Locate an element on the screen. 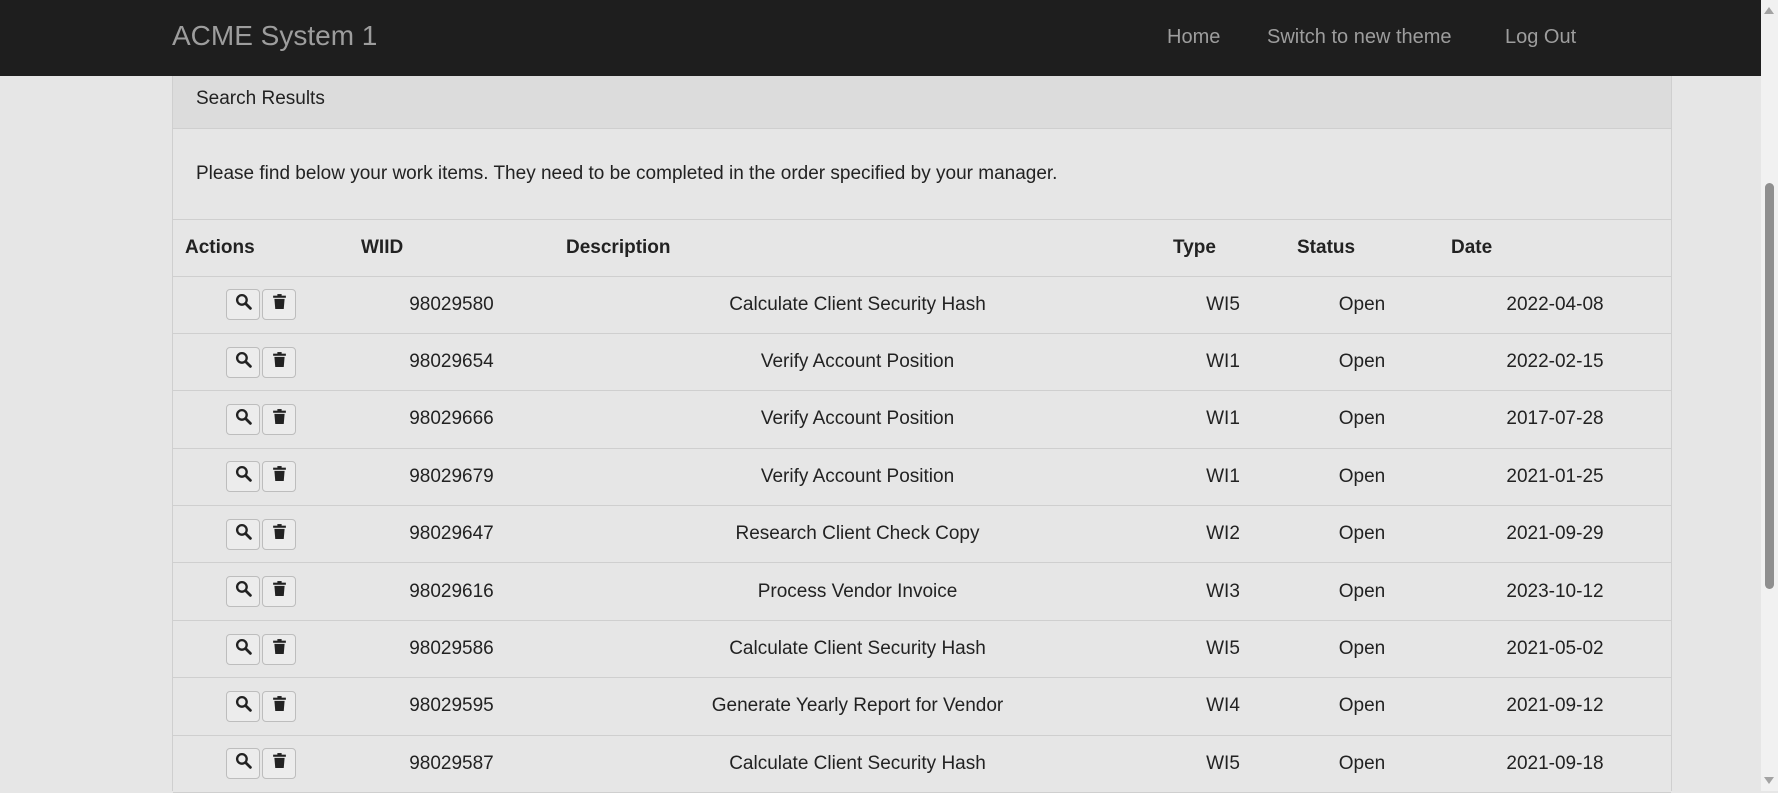  cell-type: WI2 is located at coordinates (1223, 534).